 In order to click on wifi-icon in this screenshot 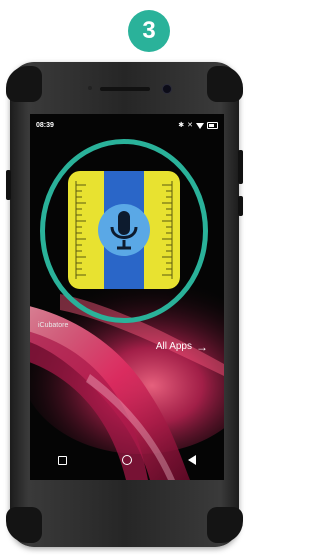, I will do `click(200, 125)`.